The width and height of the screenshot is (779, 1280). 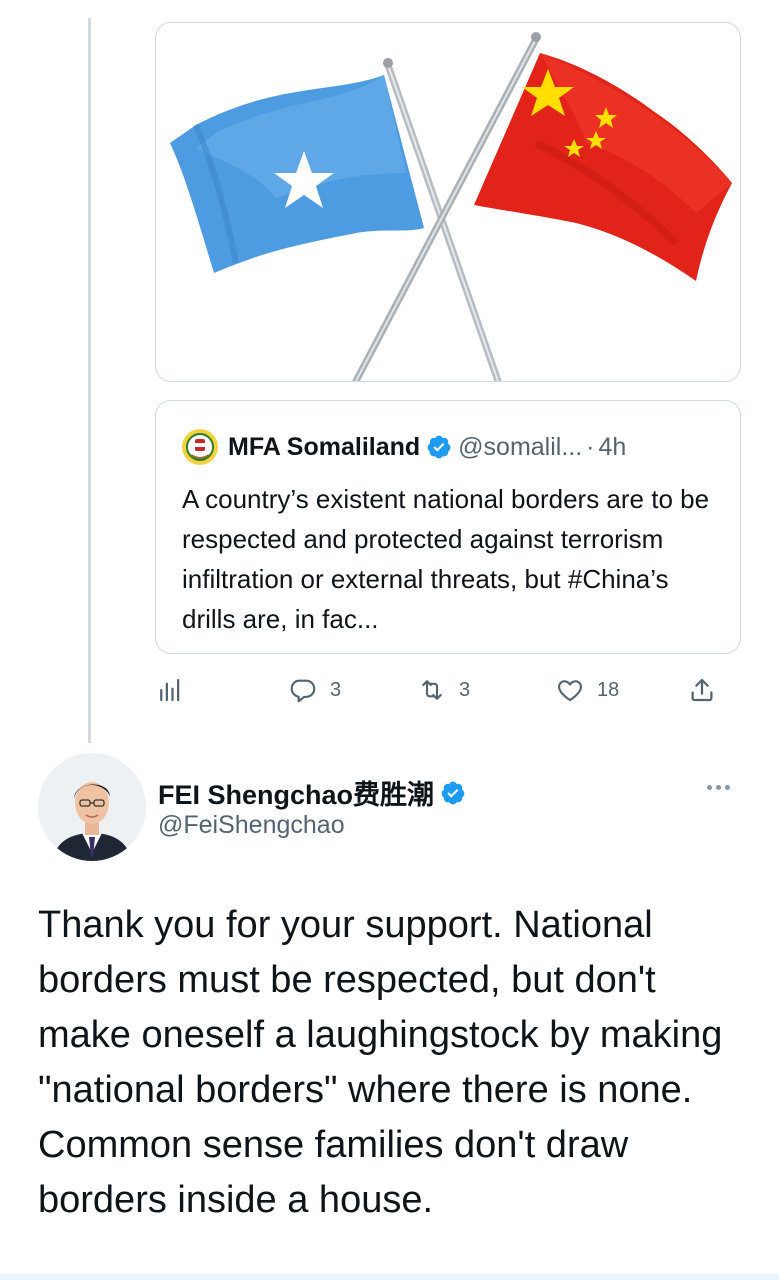 I want to click on bar-chart-icon, so click(x=170, y=690).